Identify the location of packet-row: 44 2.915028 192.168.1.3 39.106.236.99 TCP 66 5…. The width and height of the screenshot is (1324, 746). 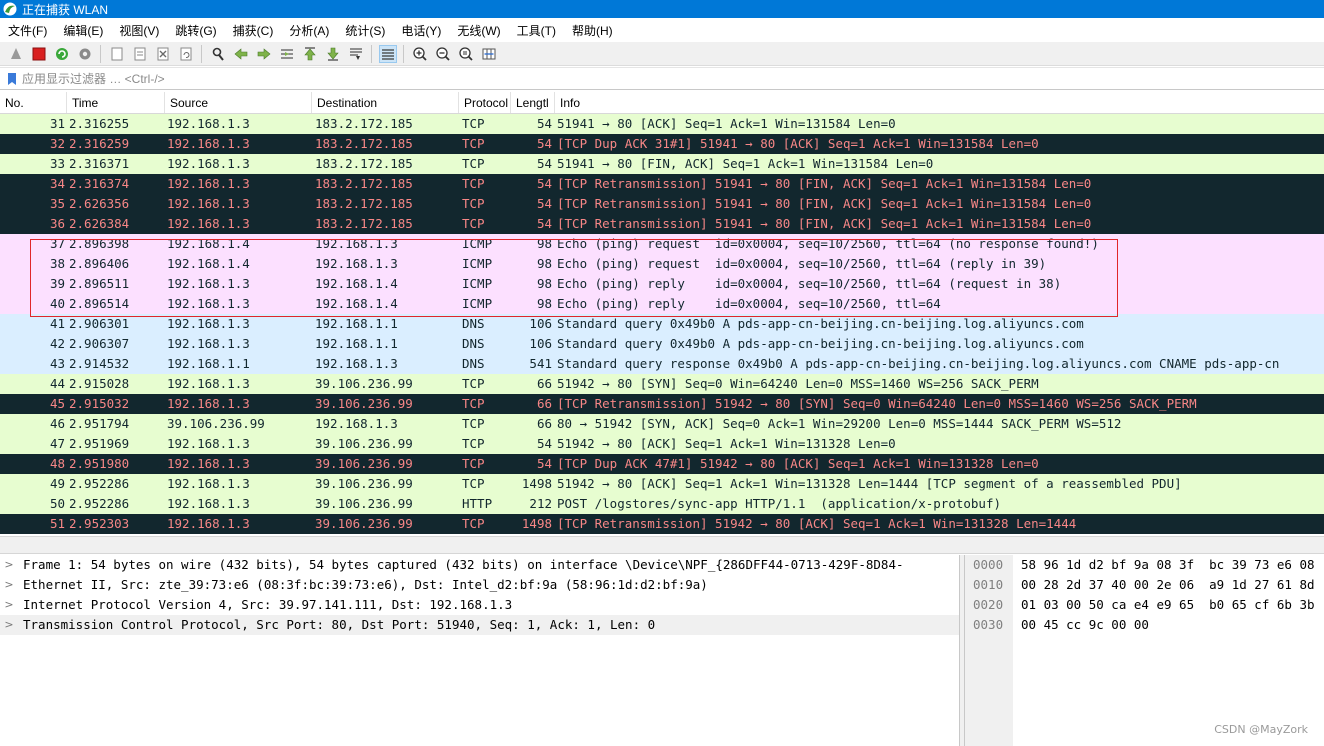
(662, 384).